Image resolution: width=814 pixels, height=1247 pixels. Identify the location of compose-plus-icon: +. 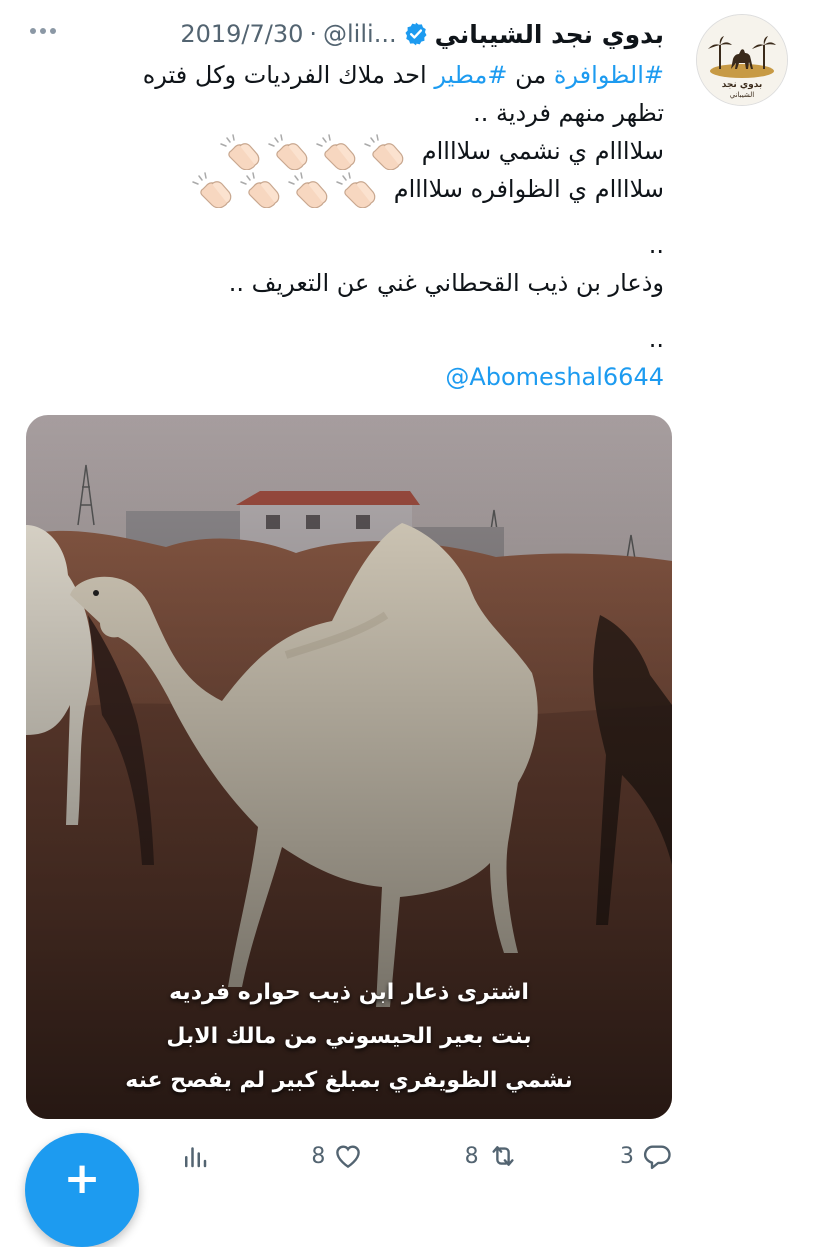
(82, 1178).